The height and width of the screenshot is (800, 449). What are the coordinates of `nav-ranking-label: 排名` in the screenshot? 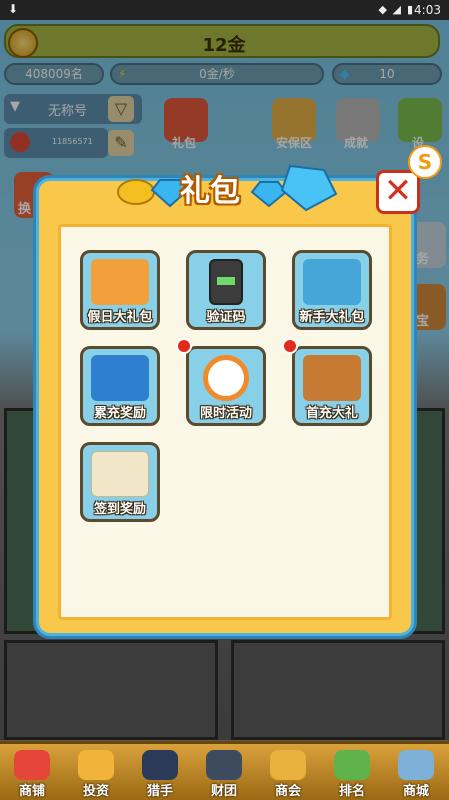 It's located at (351, 791).